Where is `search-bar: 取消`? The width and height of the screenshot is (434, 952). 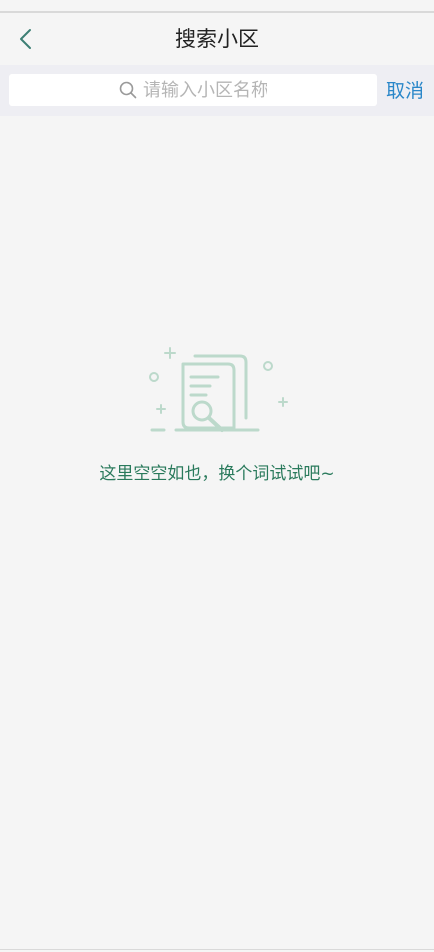 search-bar: 取消 is located at coordinates (217, 90).